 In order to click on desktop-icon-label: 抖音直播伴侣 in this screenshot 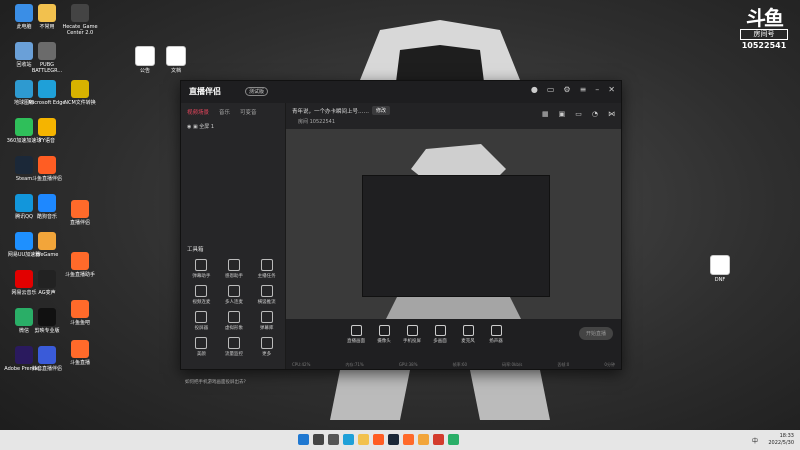, I will do `click(46, 369)`.